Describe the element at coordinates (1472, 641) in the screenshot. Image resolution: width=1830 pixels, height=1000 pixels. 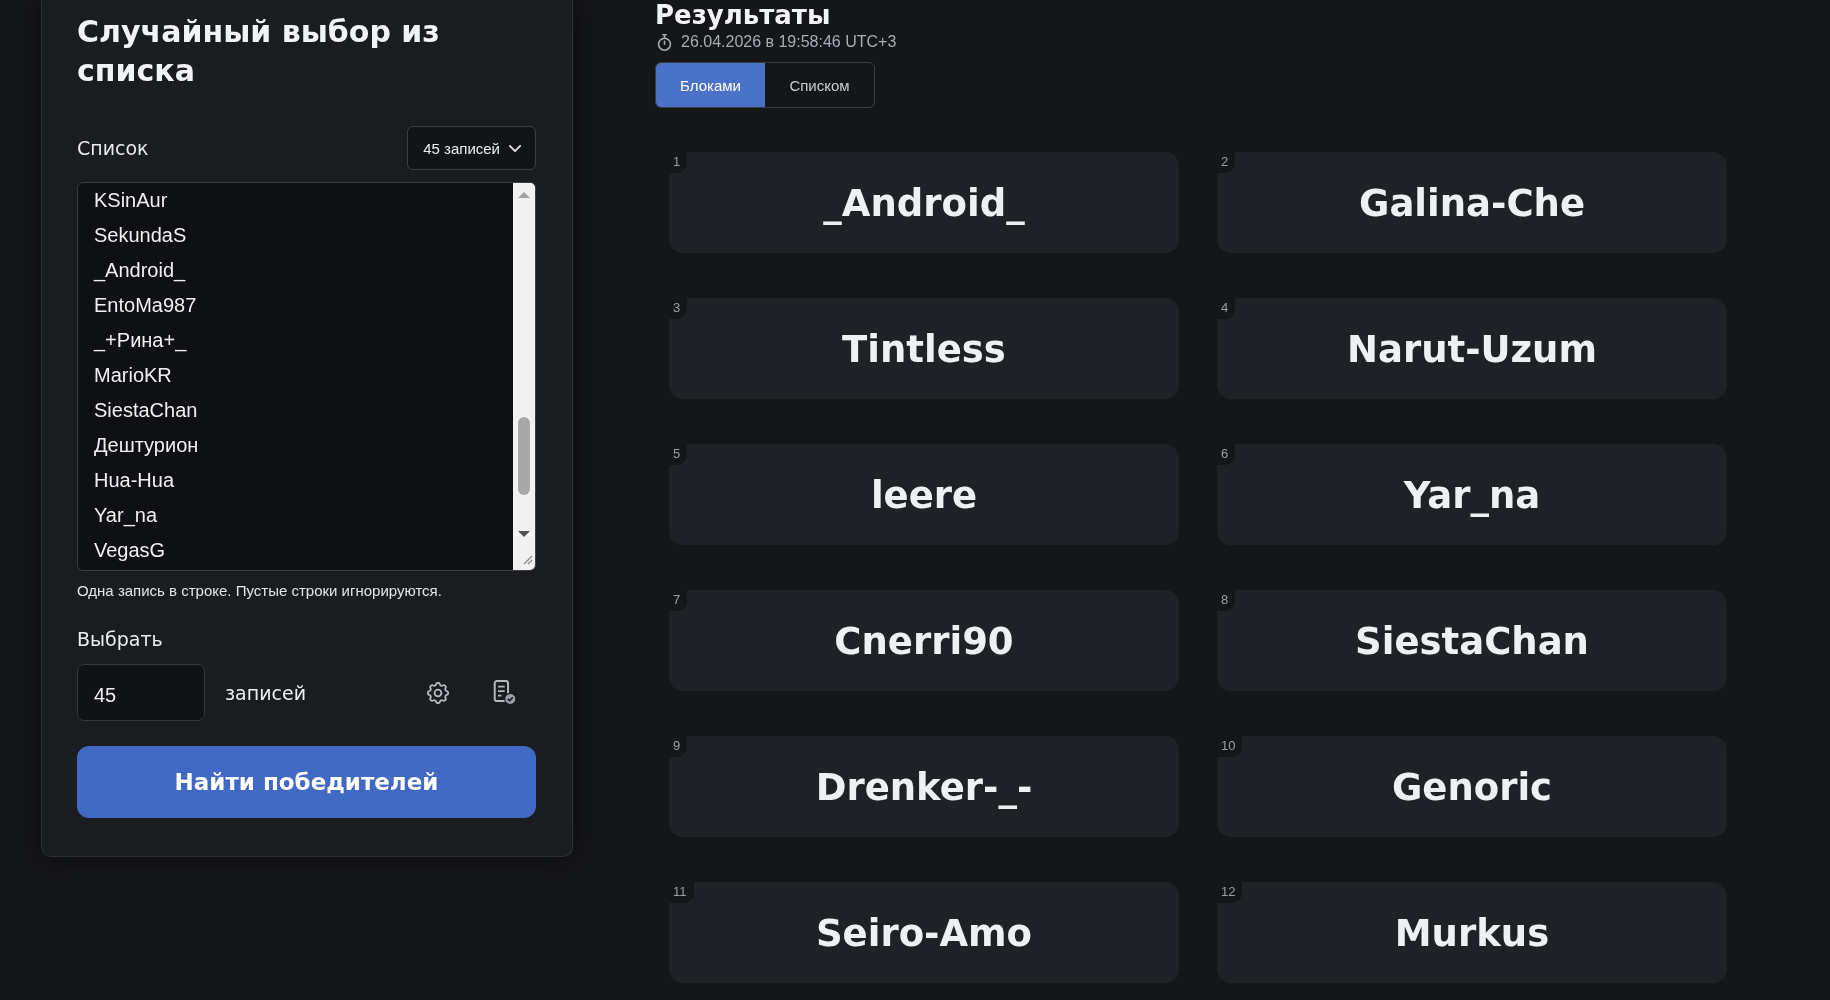
I see `winner-name: SiestaChan` at that location.